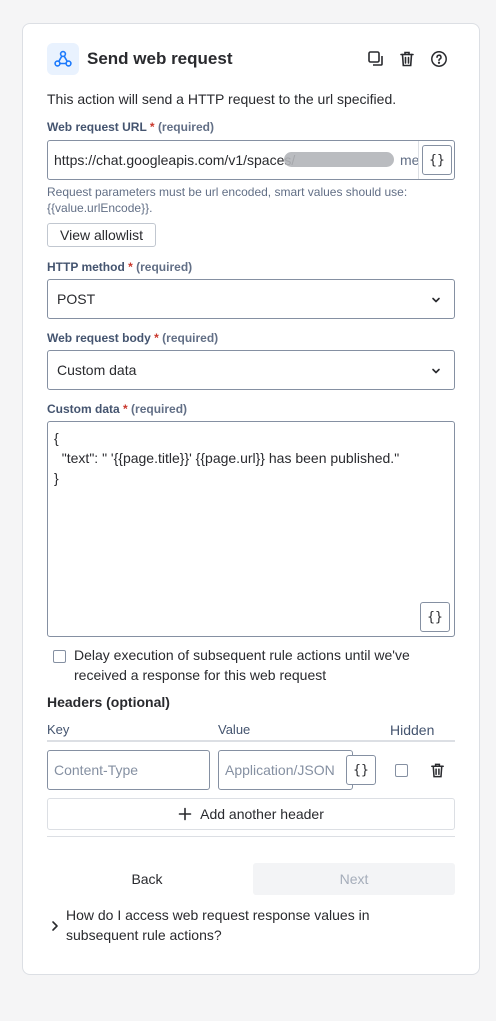  Describe the element at coordinates (412, 730) in the screenshot. I see `column-hidden: Hidden` at that location.